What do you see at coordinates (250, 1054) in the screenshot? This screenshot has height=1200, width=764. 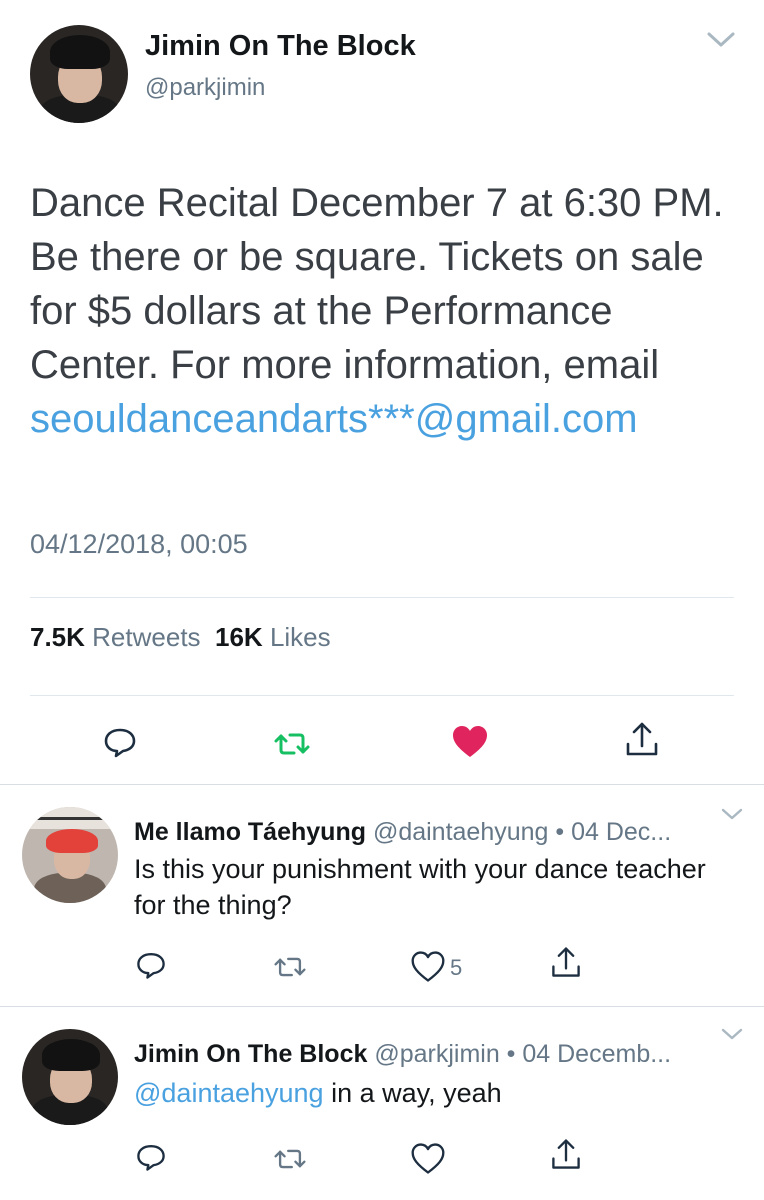 I see `reply-author-name: Jimin On The Block` at bounding box center [250, 1054].